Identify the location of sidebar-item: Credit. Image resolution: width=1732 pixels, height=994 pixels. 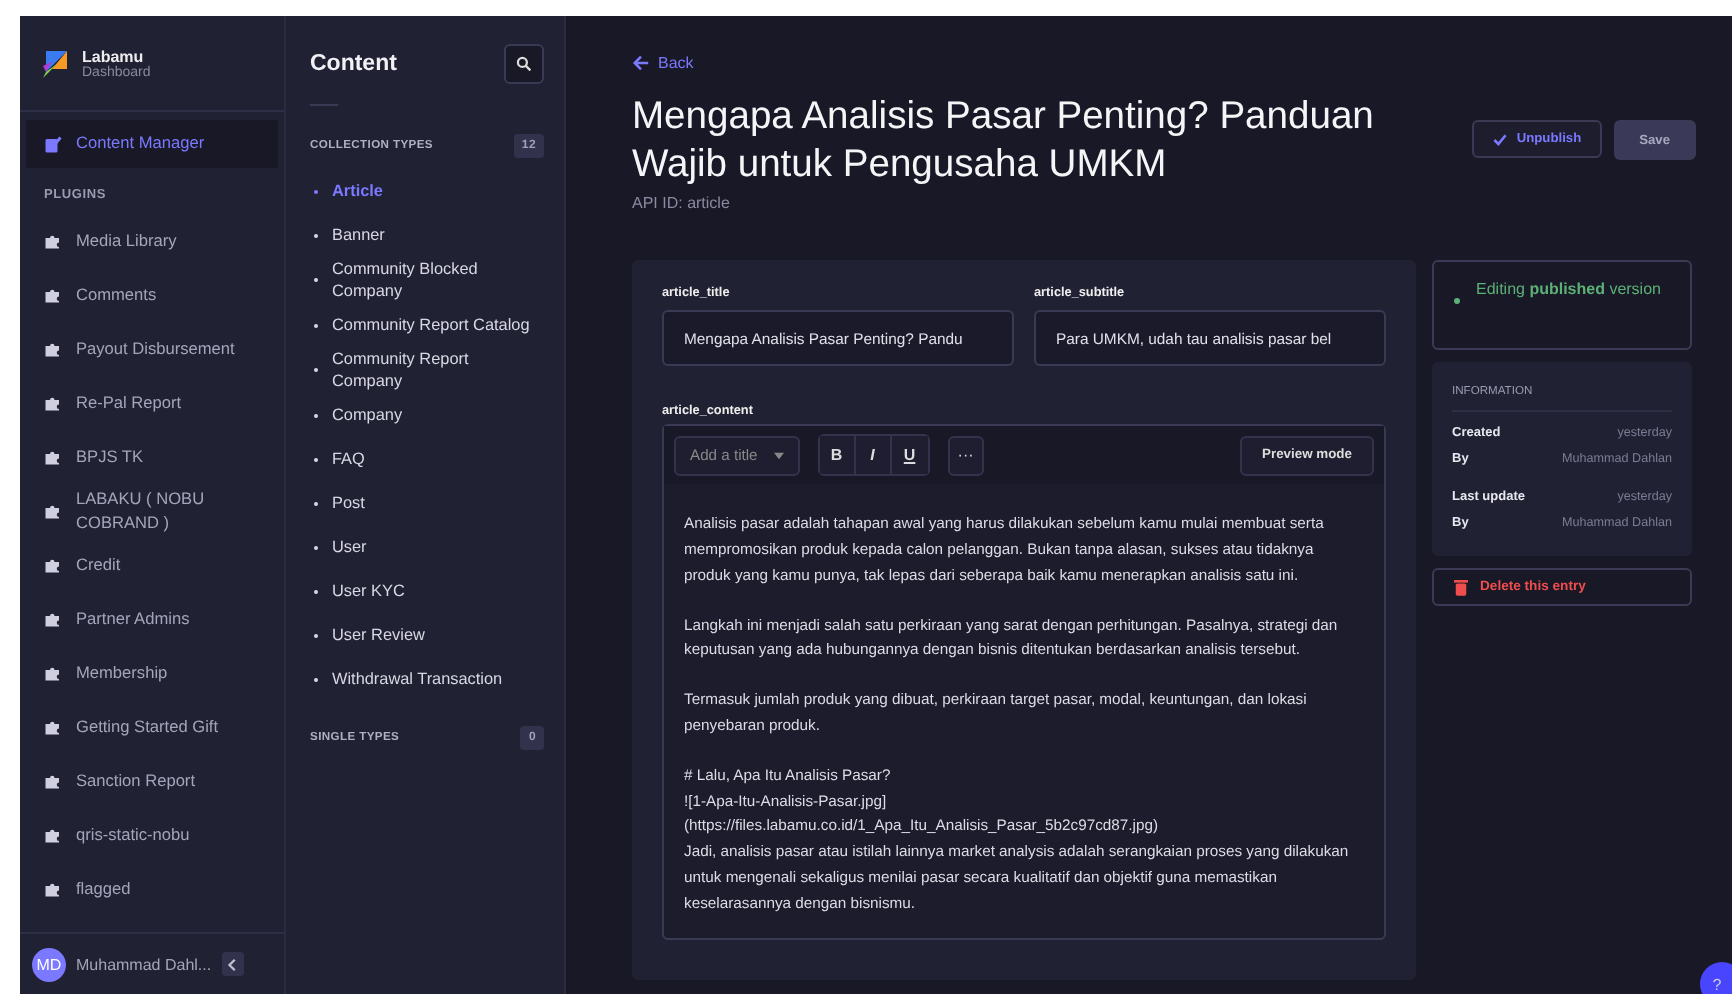
(152, 565).